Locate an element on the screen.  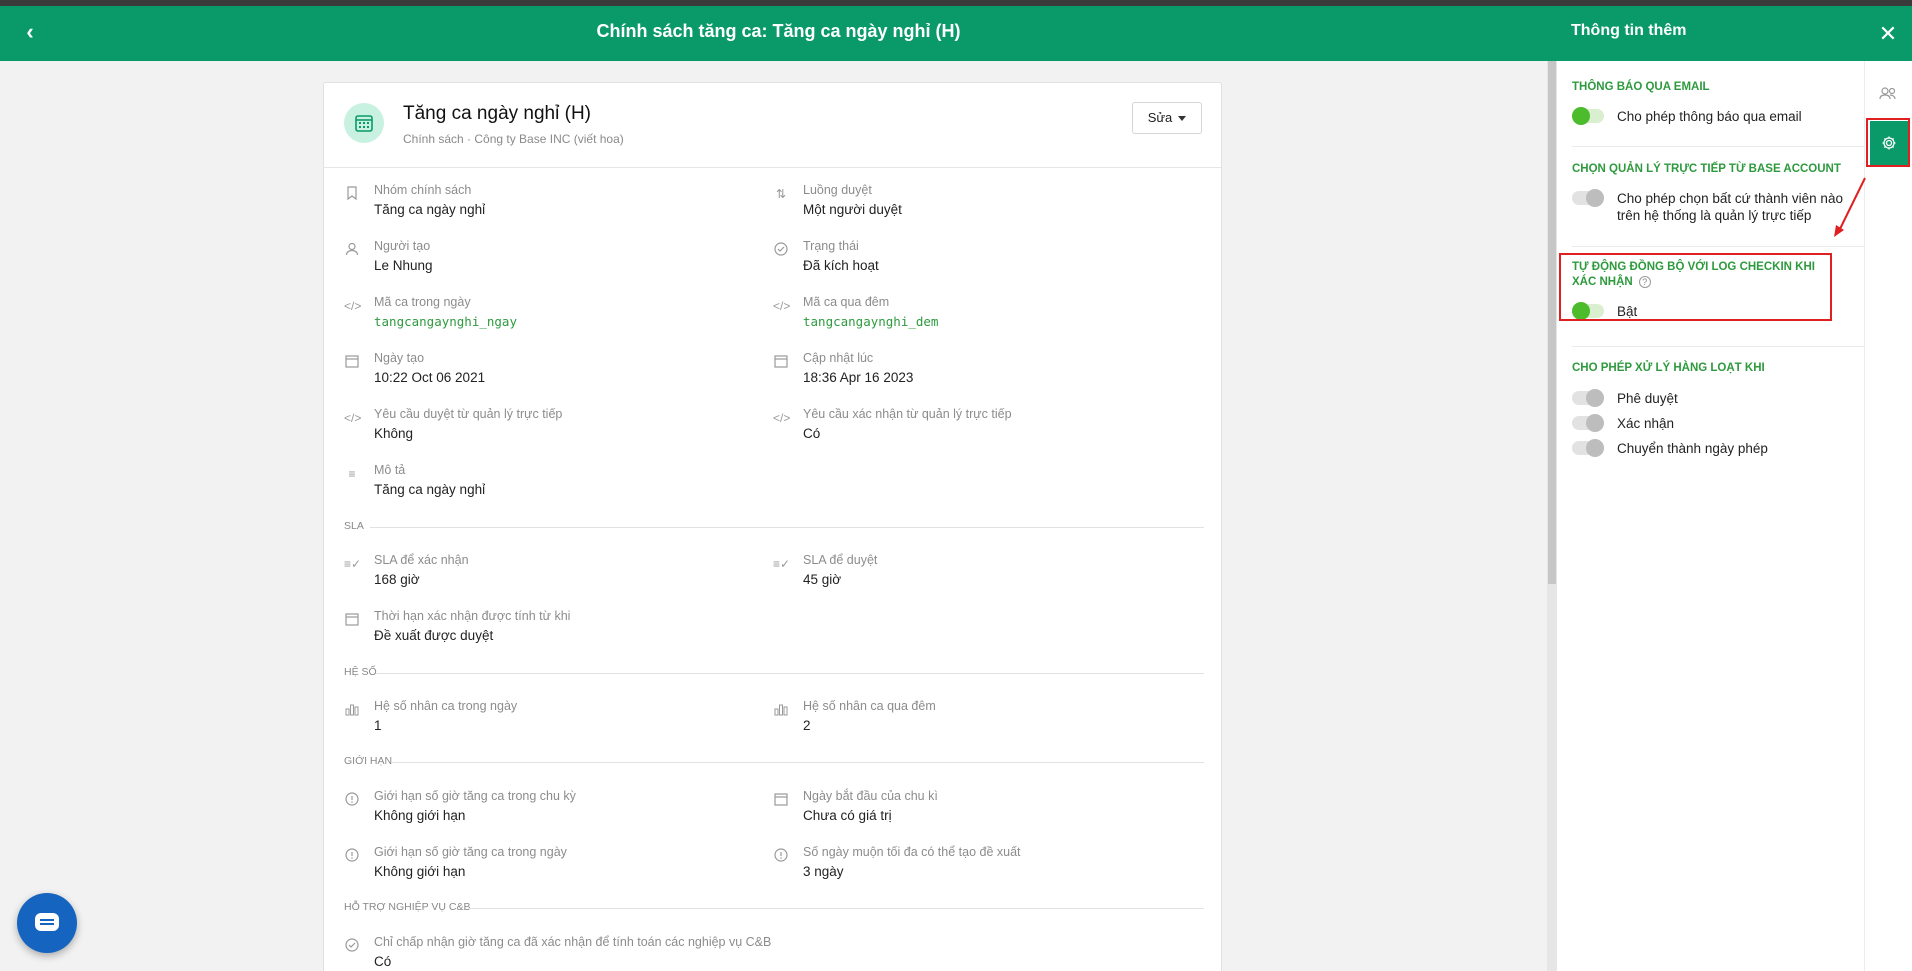
policy-subtitle: Chính sách · Công ty Base INC (viết hoa) is located at coordinates (513, 139).